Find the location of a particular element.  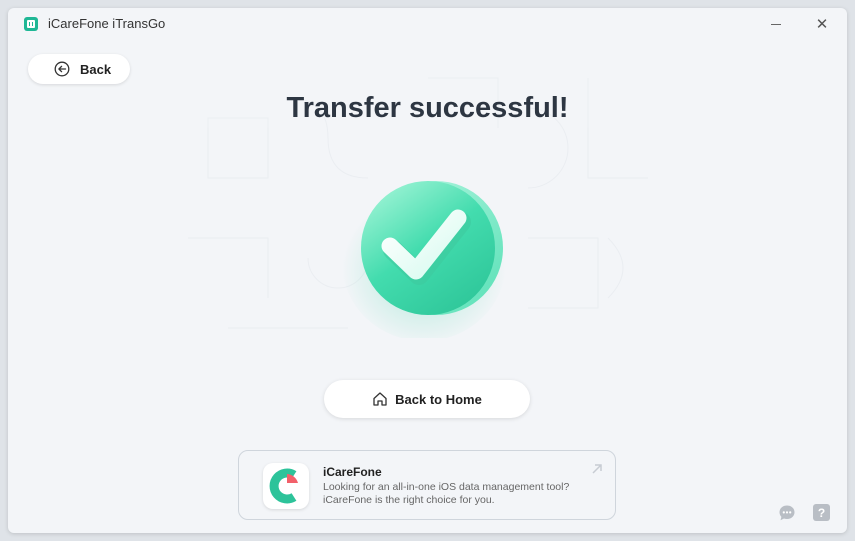

home-icon is located at coordinates (380, 399).